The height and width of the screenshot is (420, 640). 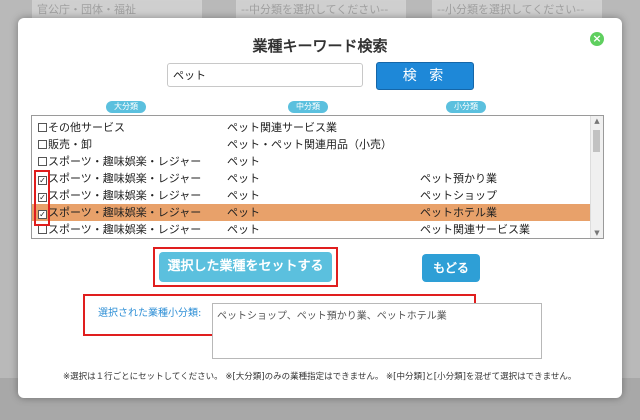 I want to click on list-item: ✓ スポーツ・趣味娯楽・レジャー ペット ペットショップ, so click(x=311, y=195).